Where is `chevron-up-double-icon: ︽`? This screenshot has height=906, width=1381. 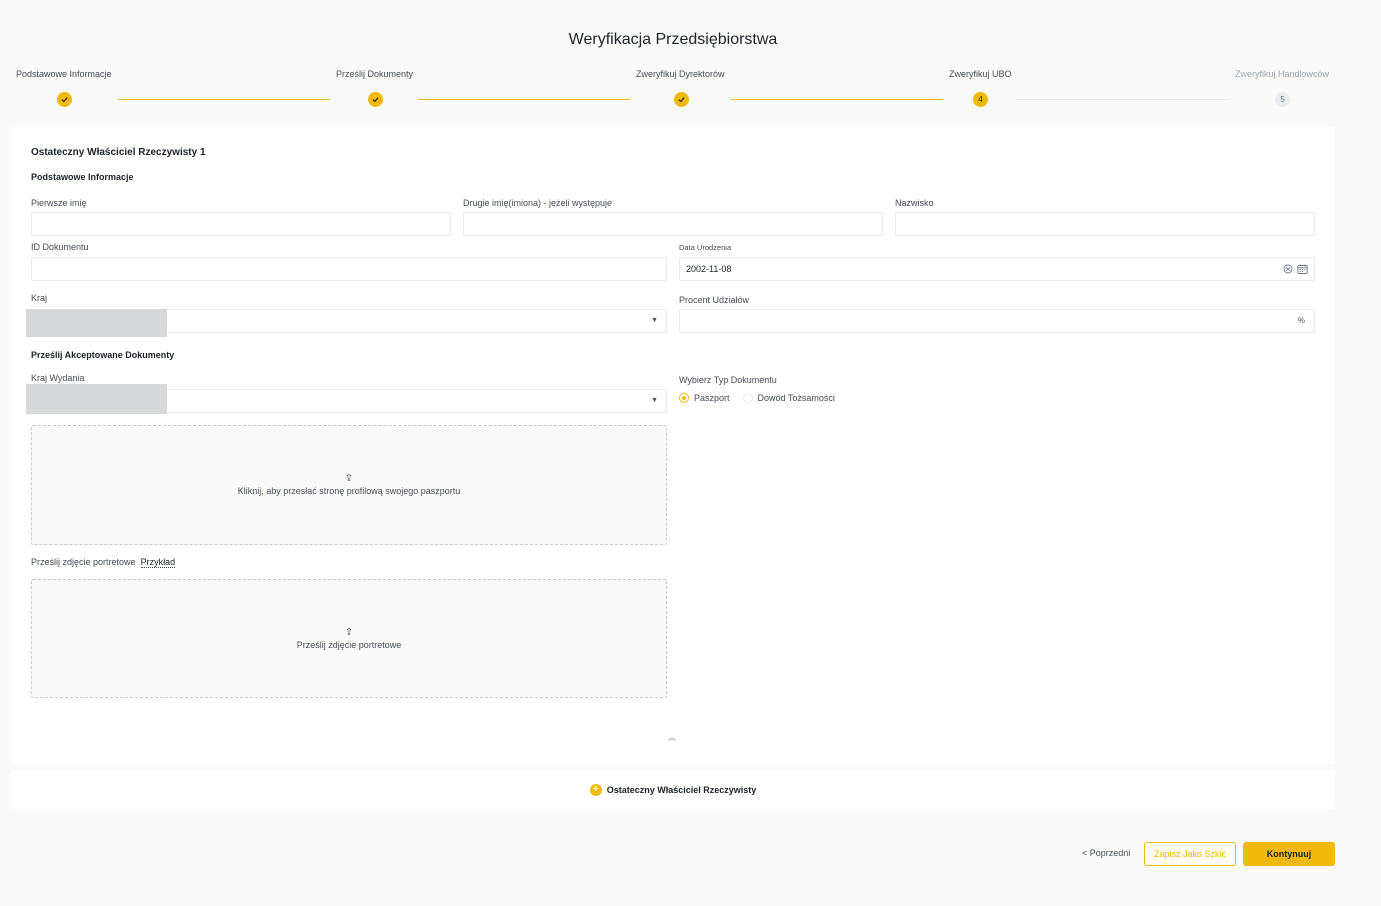
chevron-up-double-icon: ︽ is located at coordinates (672, 737).